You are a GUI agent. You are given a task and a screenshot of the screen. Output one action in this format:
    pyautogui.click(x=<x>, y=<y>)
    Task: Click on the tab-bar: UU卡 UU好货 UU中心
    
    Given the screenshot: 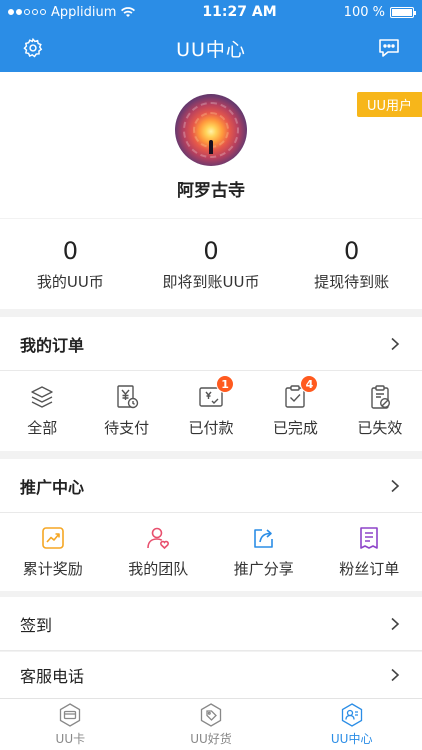 What is the action you would take?
    pyautogui.click(x=211, y=724)
    